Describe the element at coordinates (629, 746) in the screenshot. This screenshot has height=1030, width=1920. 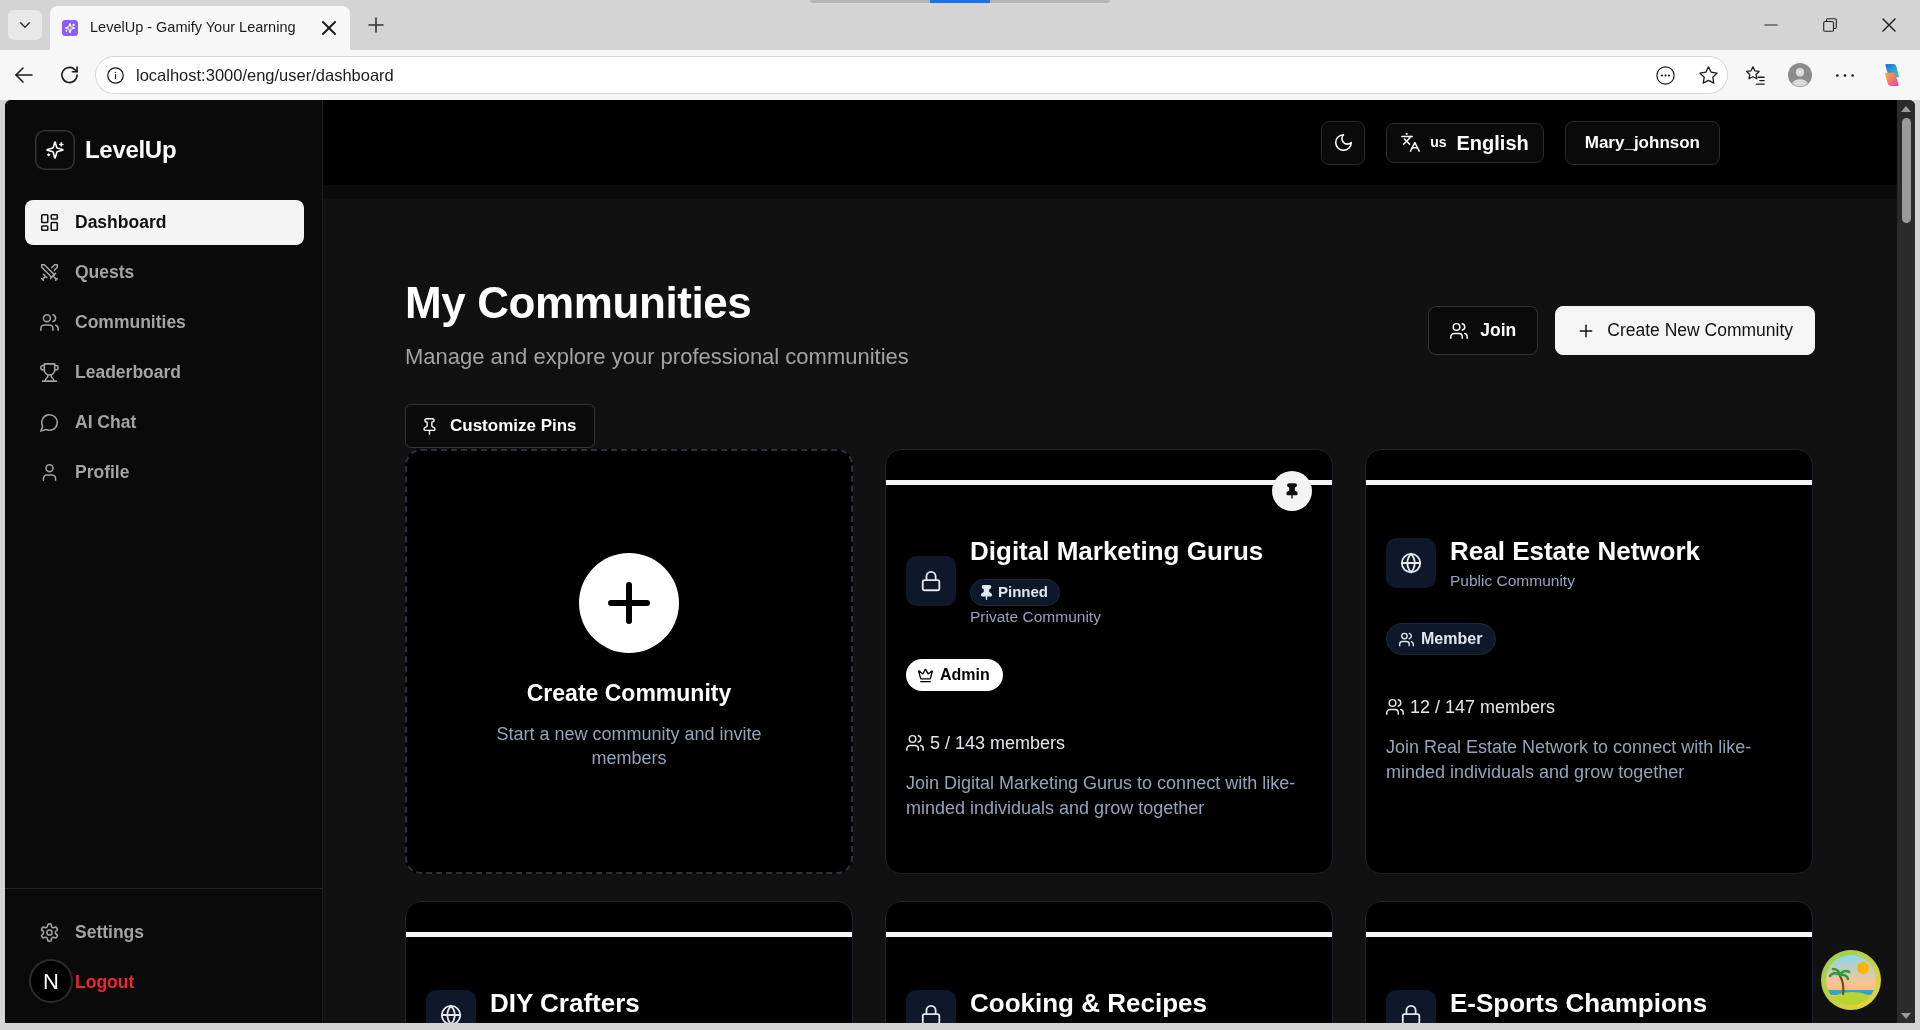
I see `card-description: Start a new community and invite members` at that location.